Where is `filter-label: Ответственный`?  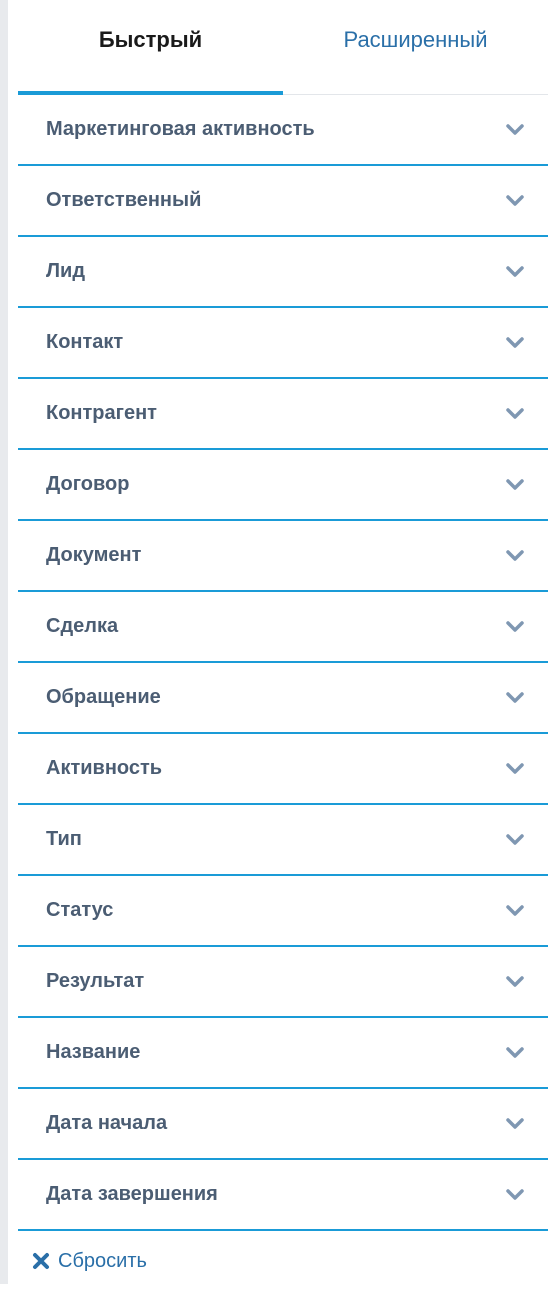
filter-label: Ответственный is located at coordinates (124, 200).